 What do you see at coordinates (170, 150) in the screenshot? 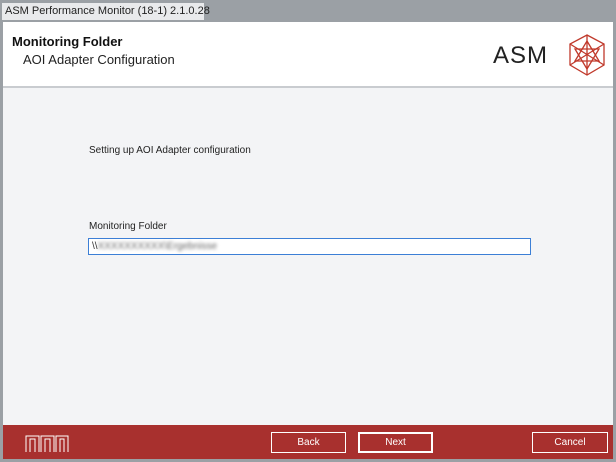
I see `intro-text: Setting up AOI Adapter configuration` at bounding box center [170, 150].